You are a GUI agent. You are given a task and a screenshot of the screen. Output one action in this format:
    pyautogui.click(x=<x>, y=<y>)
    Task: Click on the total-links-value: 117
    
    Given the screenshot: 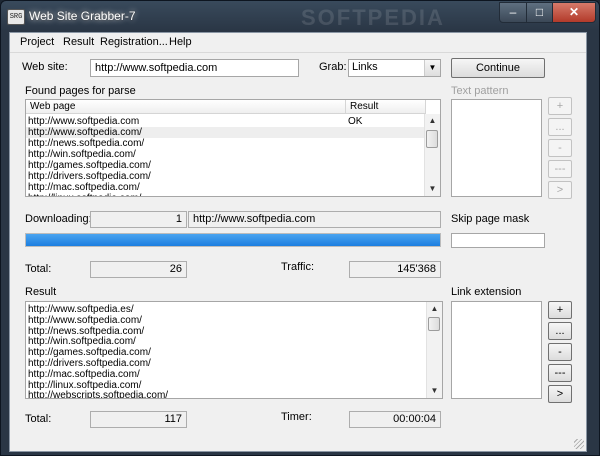 What is the action you would take?
    pyautogui.click(x=138, y=419)
    